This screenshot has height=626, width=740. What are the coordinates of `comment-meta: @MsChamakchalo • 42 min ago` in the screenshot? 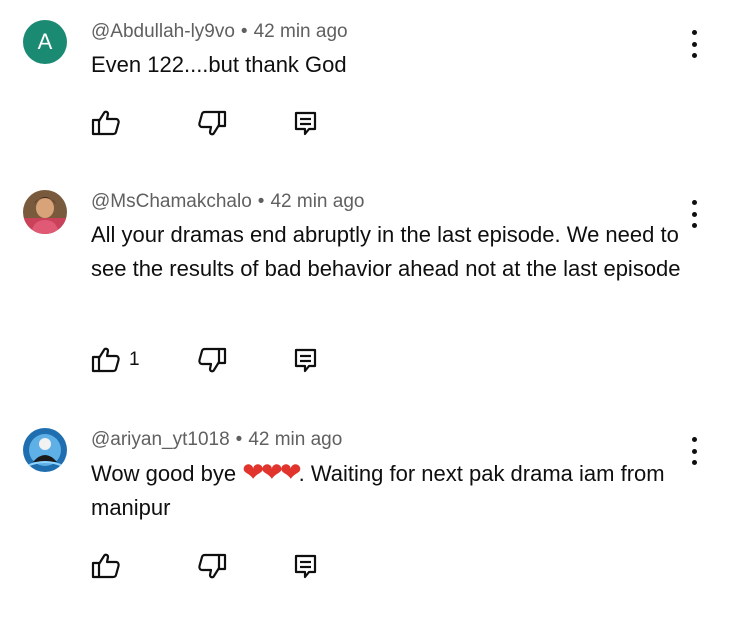 It's located at (227, 202).